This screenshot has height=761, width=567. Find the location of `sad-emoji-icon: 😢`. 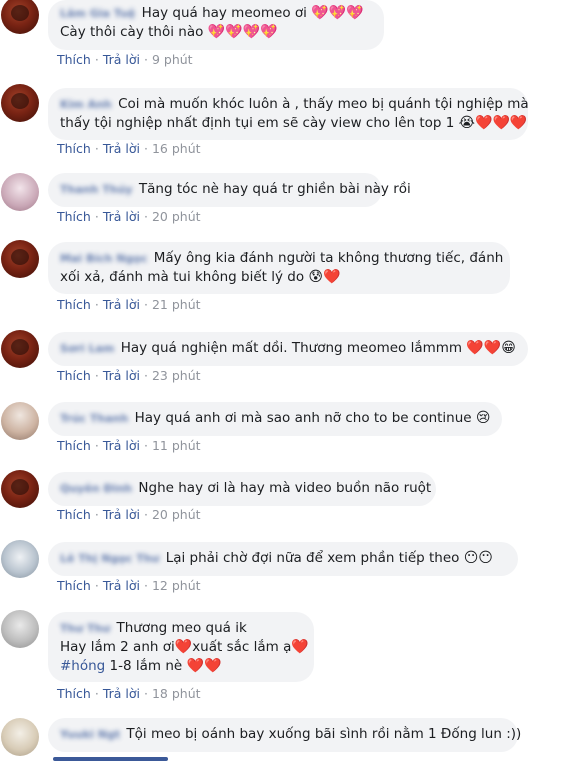

sad-emoji-icon: 😢 is located at coordinates (483, 418).